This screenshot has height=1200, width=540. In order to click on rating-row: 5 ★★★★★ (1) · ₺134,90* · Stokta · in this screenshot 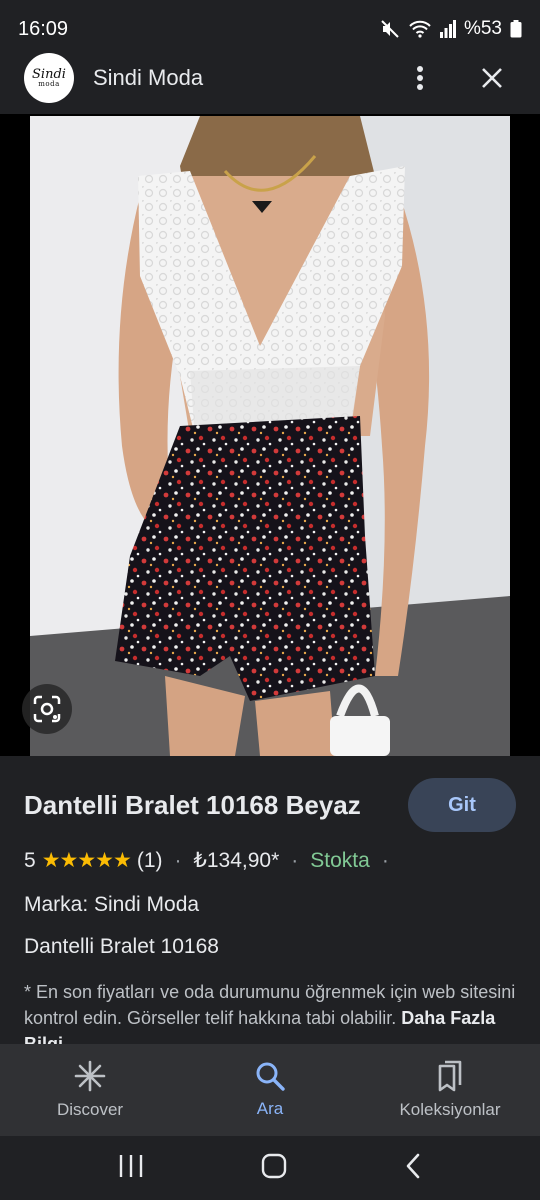, I will do `click(270, 860)`.